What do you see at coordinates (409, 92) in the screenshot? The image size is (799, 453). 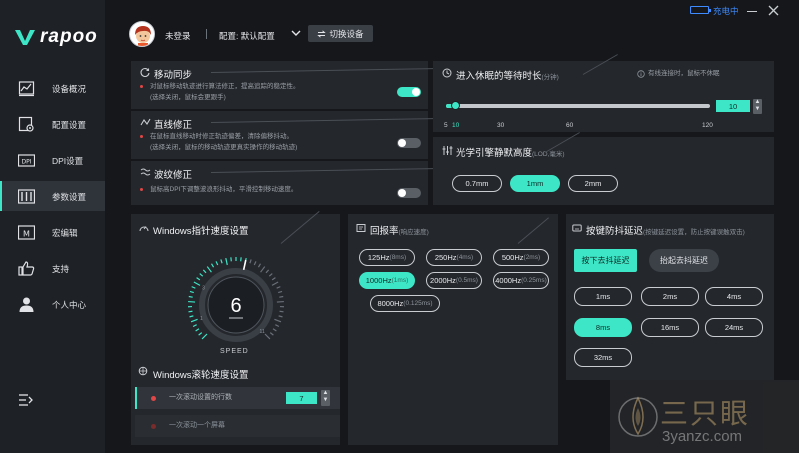 I see `motion-sync-toggle` at bounding box center [409, 92].